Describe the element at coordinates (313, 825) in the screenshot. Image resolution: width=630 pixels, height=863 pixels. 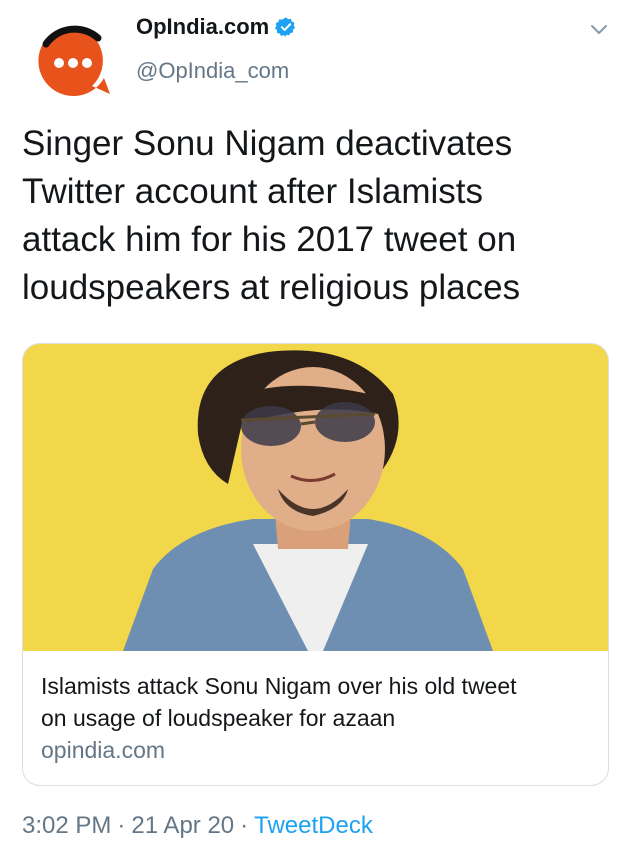
I see `tweet-source-link: TweetDeck` at that location.